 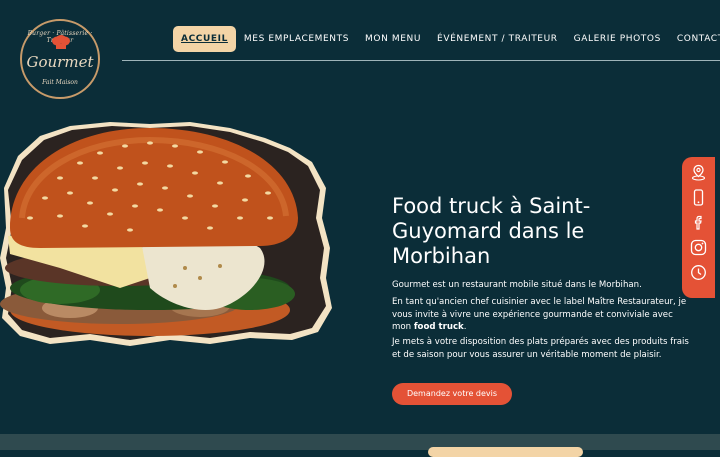 What do you see at coordinates (360, 442) in the screenshot?
I see `next-section-band` at bounding box center [360, 442].